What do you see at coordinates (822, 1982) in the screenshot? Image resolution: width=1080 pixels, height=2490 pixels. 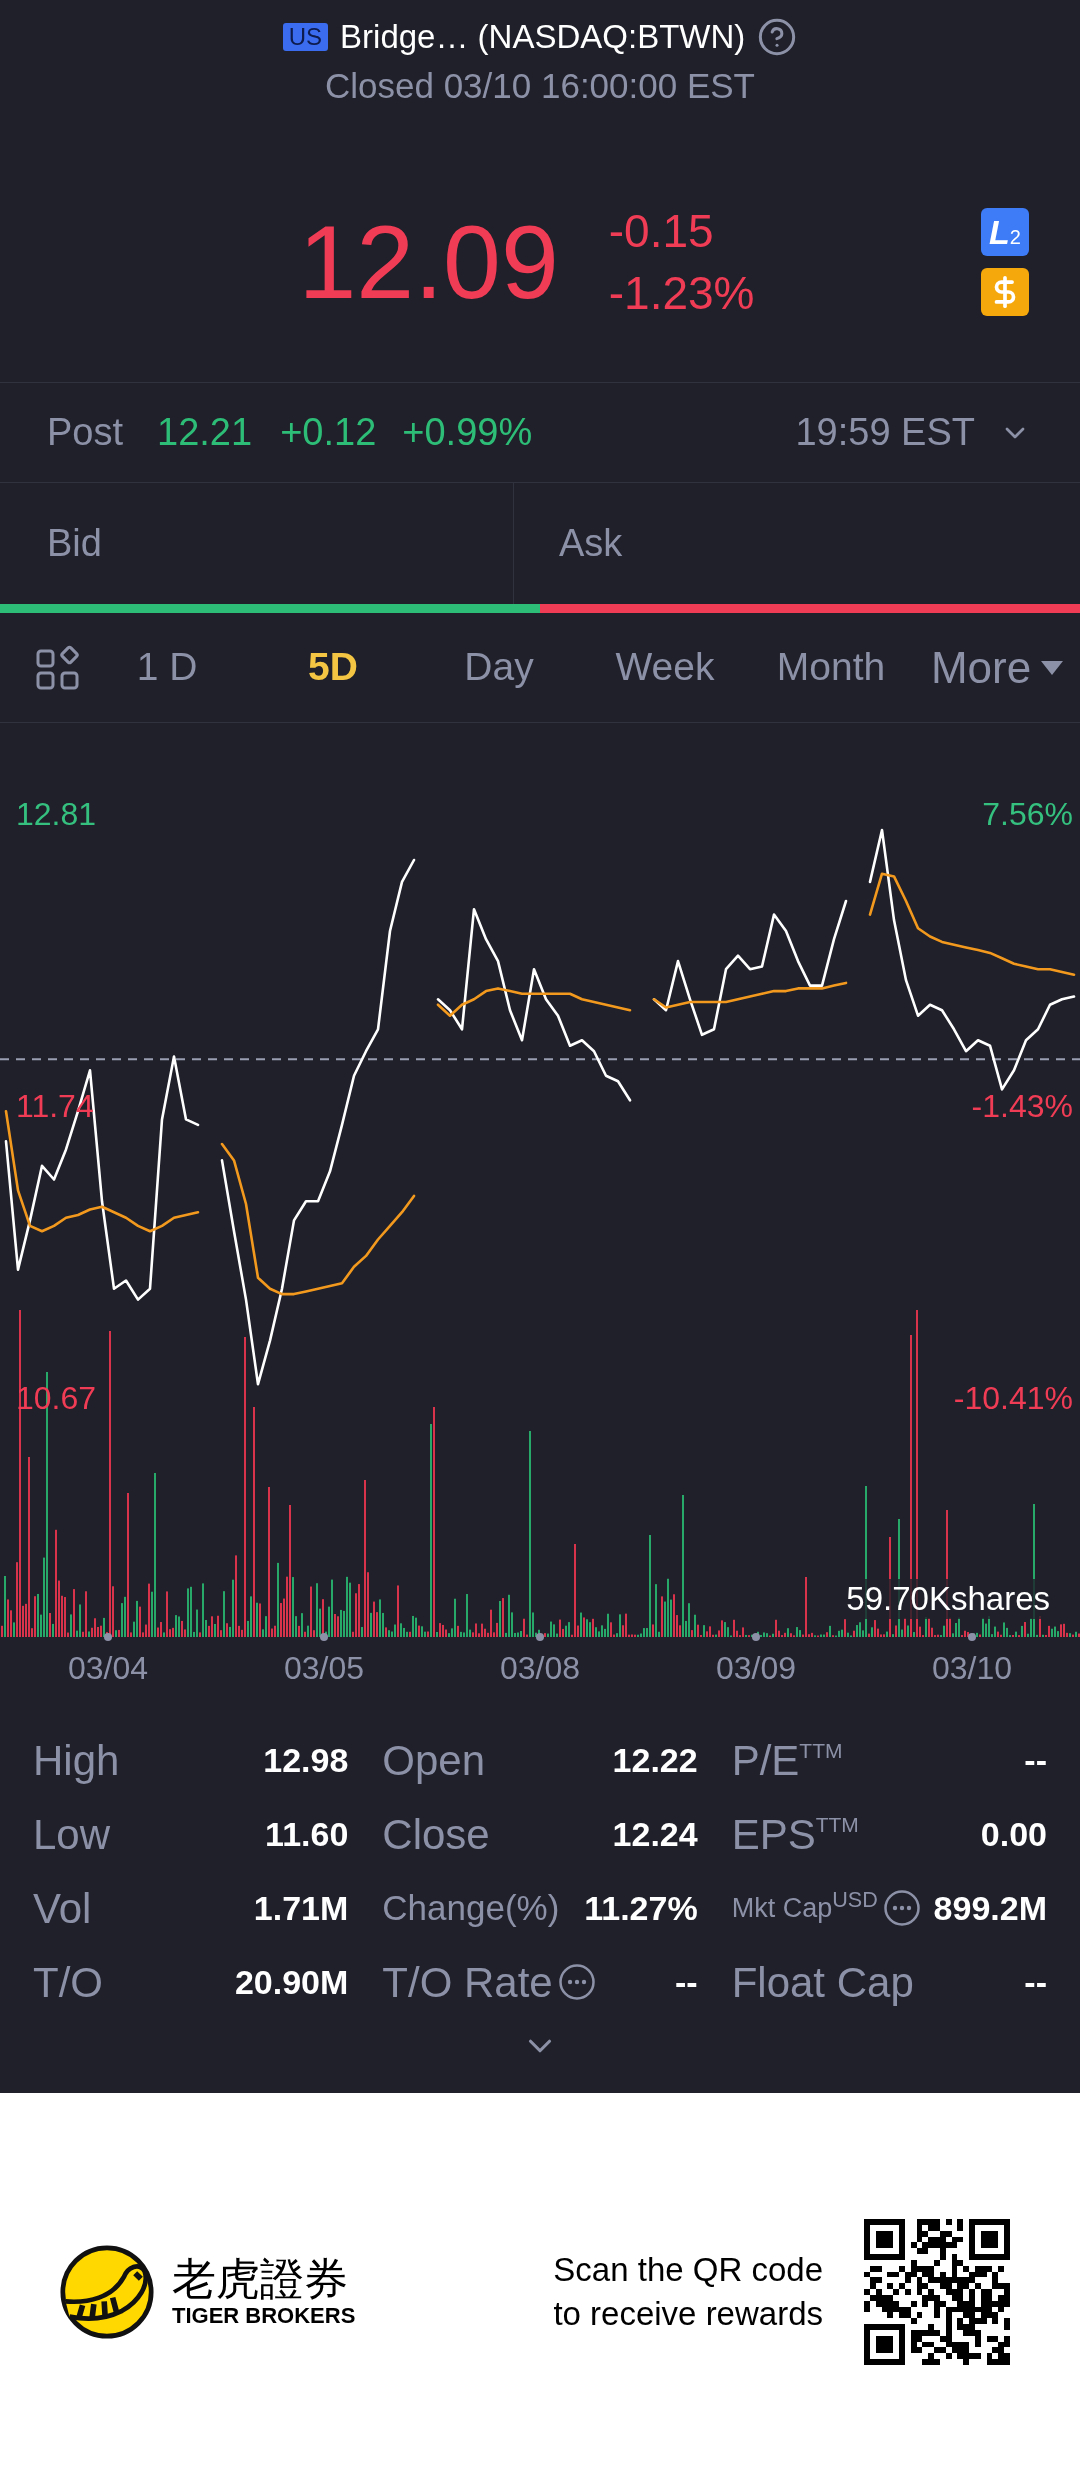 I see `stat-label: Float Cap` at bounding box center [822, 1982].